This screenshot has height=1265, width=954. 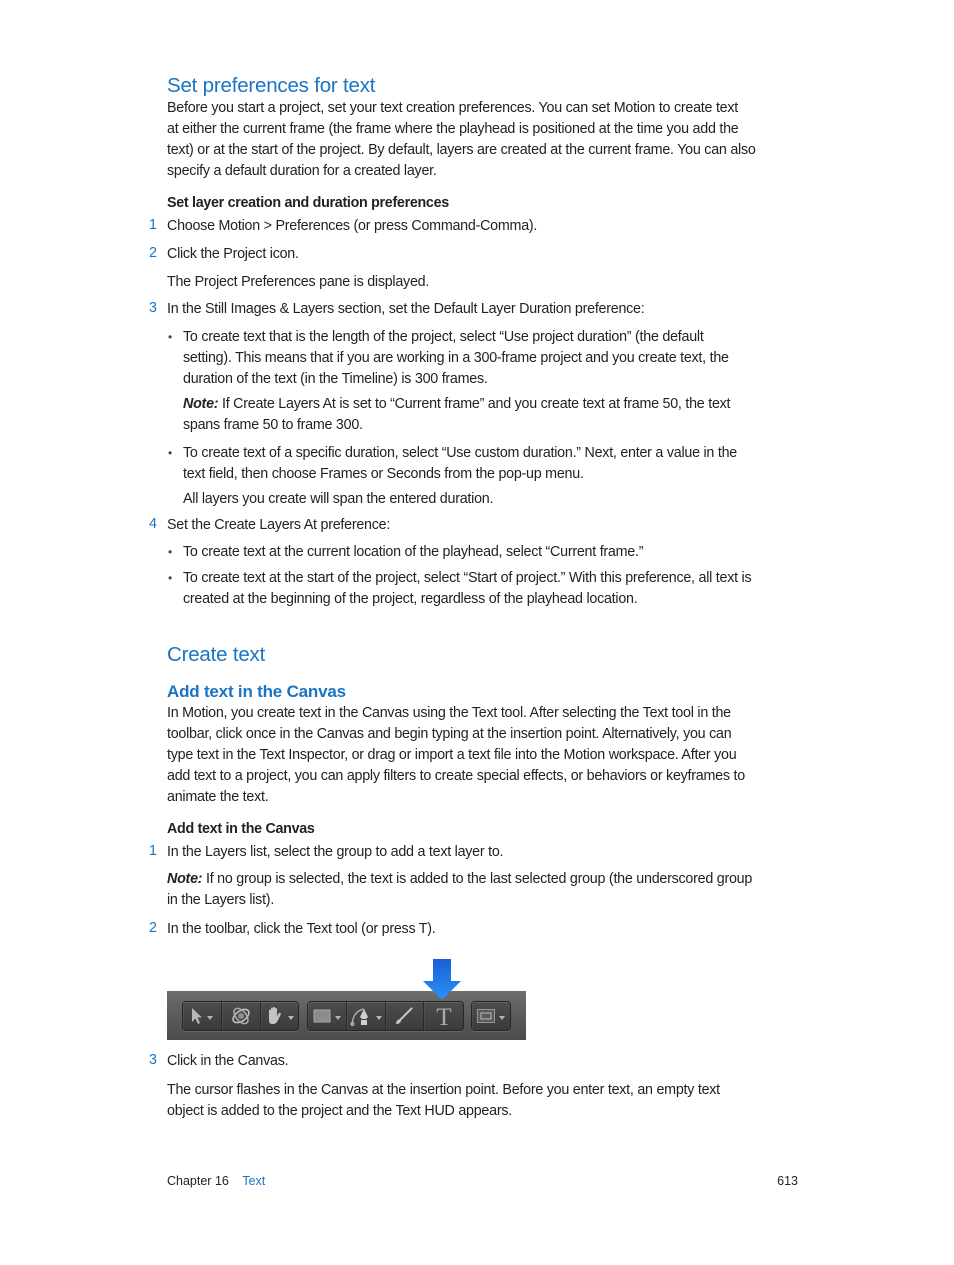 What do you see at coordinates (359, 1017) in the screenshot?
I see `bezier-pen-icon` at bounding box center [359, 1017].